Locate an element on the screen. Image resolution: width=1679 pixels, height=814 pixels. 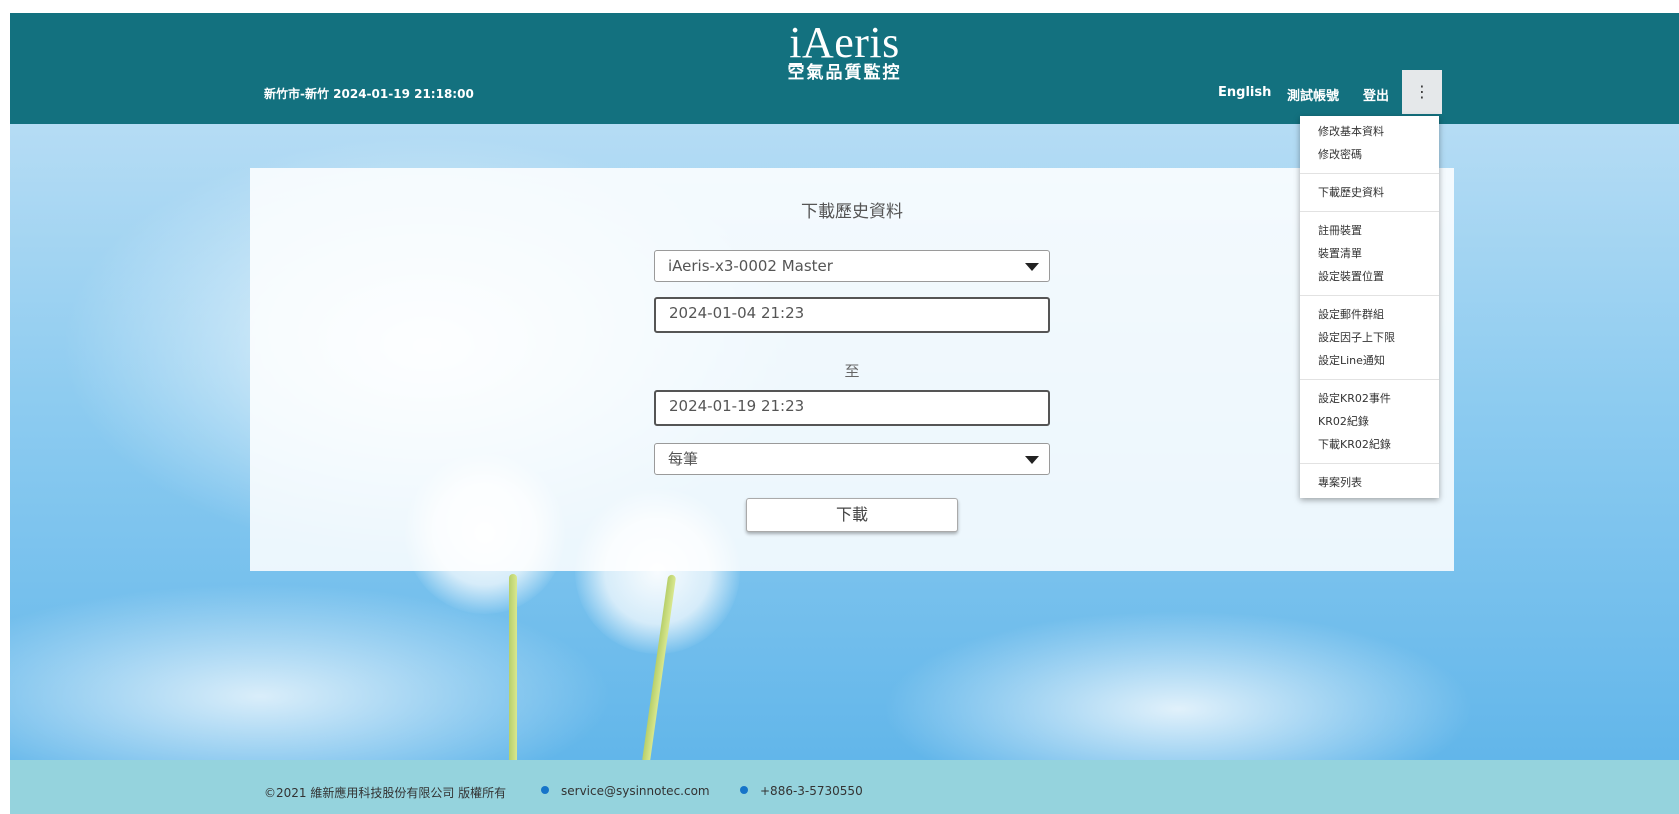
device-select: iAeris-x3-0002 Master is located at coordinates (852, 266).